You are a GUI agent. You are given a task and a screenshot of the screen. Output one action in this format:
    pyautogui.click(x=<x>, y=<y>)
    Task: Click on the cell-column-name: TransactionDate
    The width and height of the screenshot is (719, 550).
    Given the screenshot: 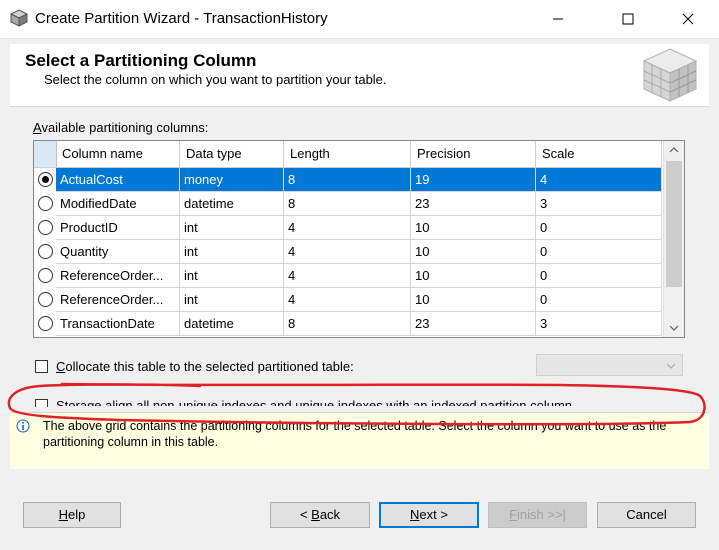 What is the action you would take?
    pyautogui.click(x=118, y=324)
    